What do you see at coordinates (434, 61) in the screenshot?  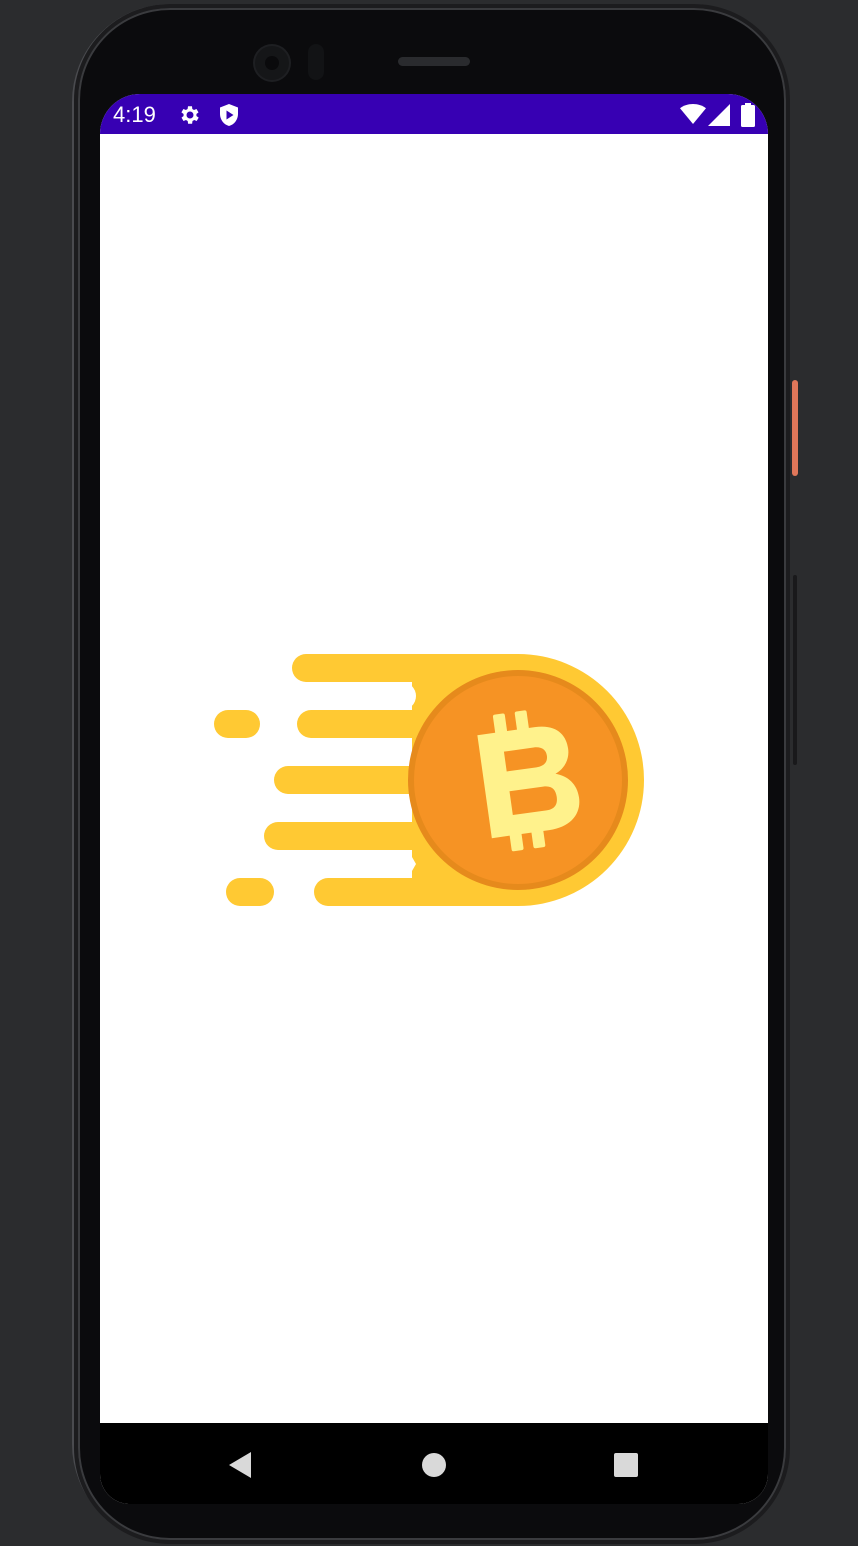 I see `earpiece-speaker` at bounding box center [434, 61].